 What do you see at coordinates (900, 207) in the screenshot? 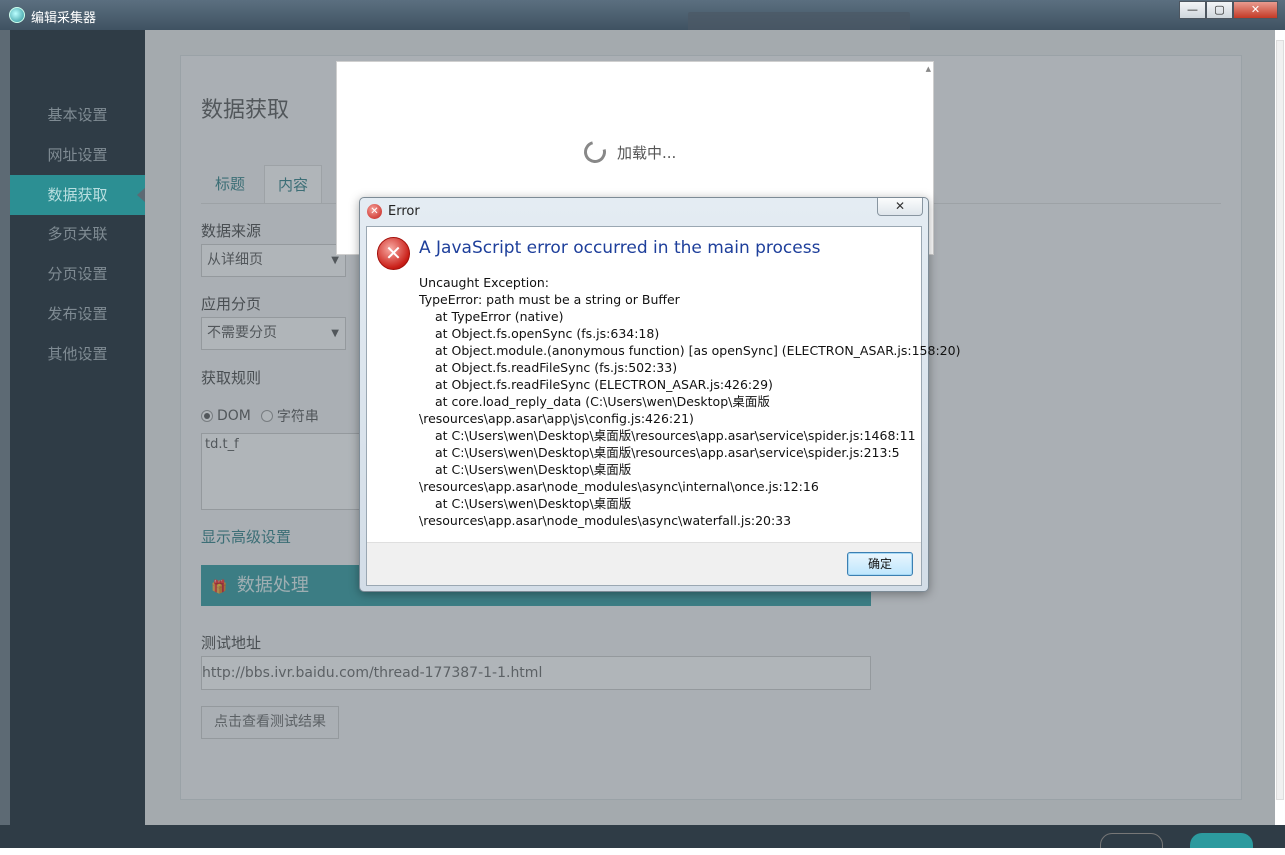
I see `error-close-button: ✕` at bounding box center [900, 207].